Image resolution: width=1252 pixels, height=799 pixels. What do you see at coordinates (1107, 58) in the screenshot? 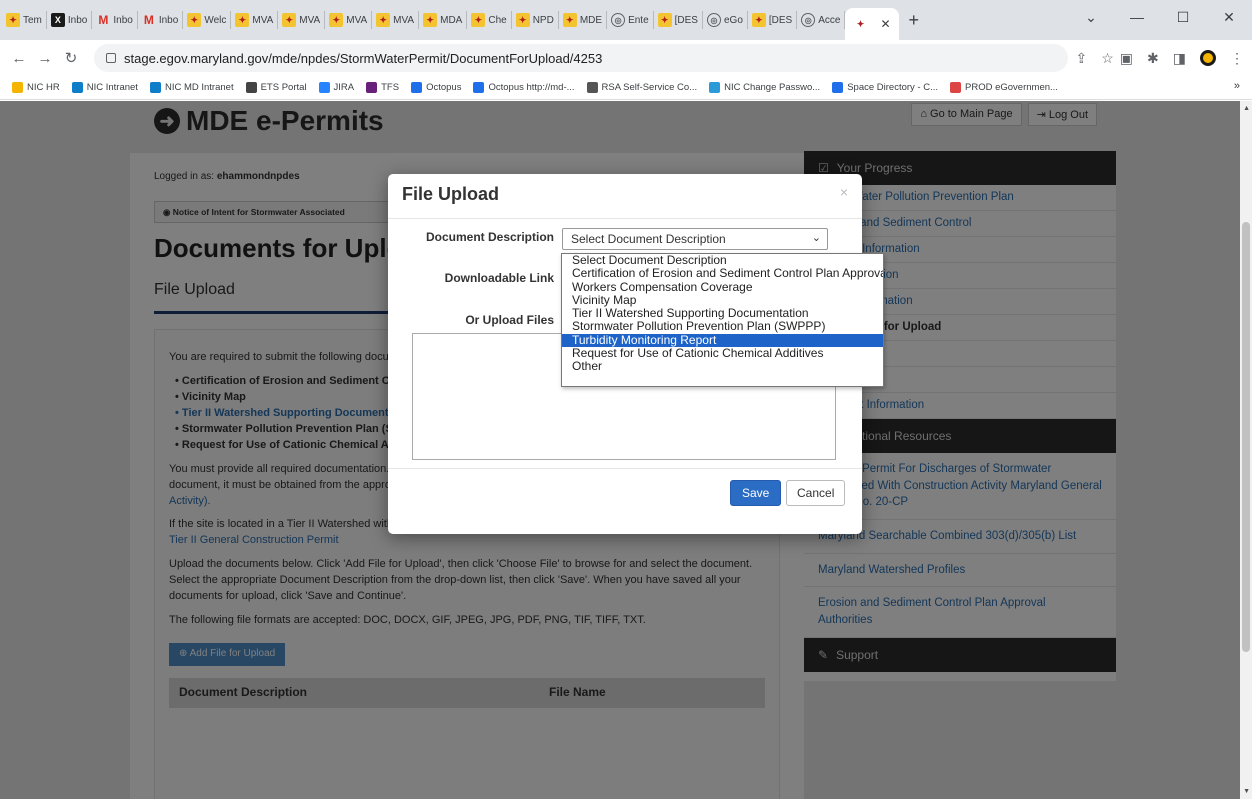
I see `bookmark-star-icon: ☆` at bounding box center [1107, 58].